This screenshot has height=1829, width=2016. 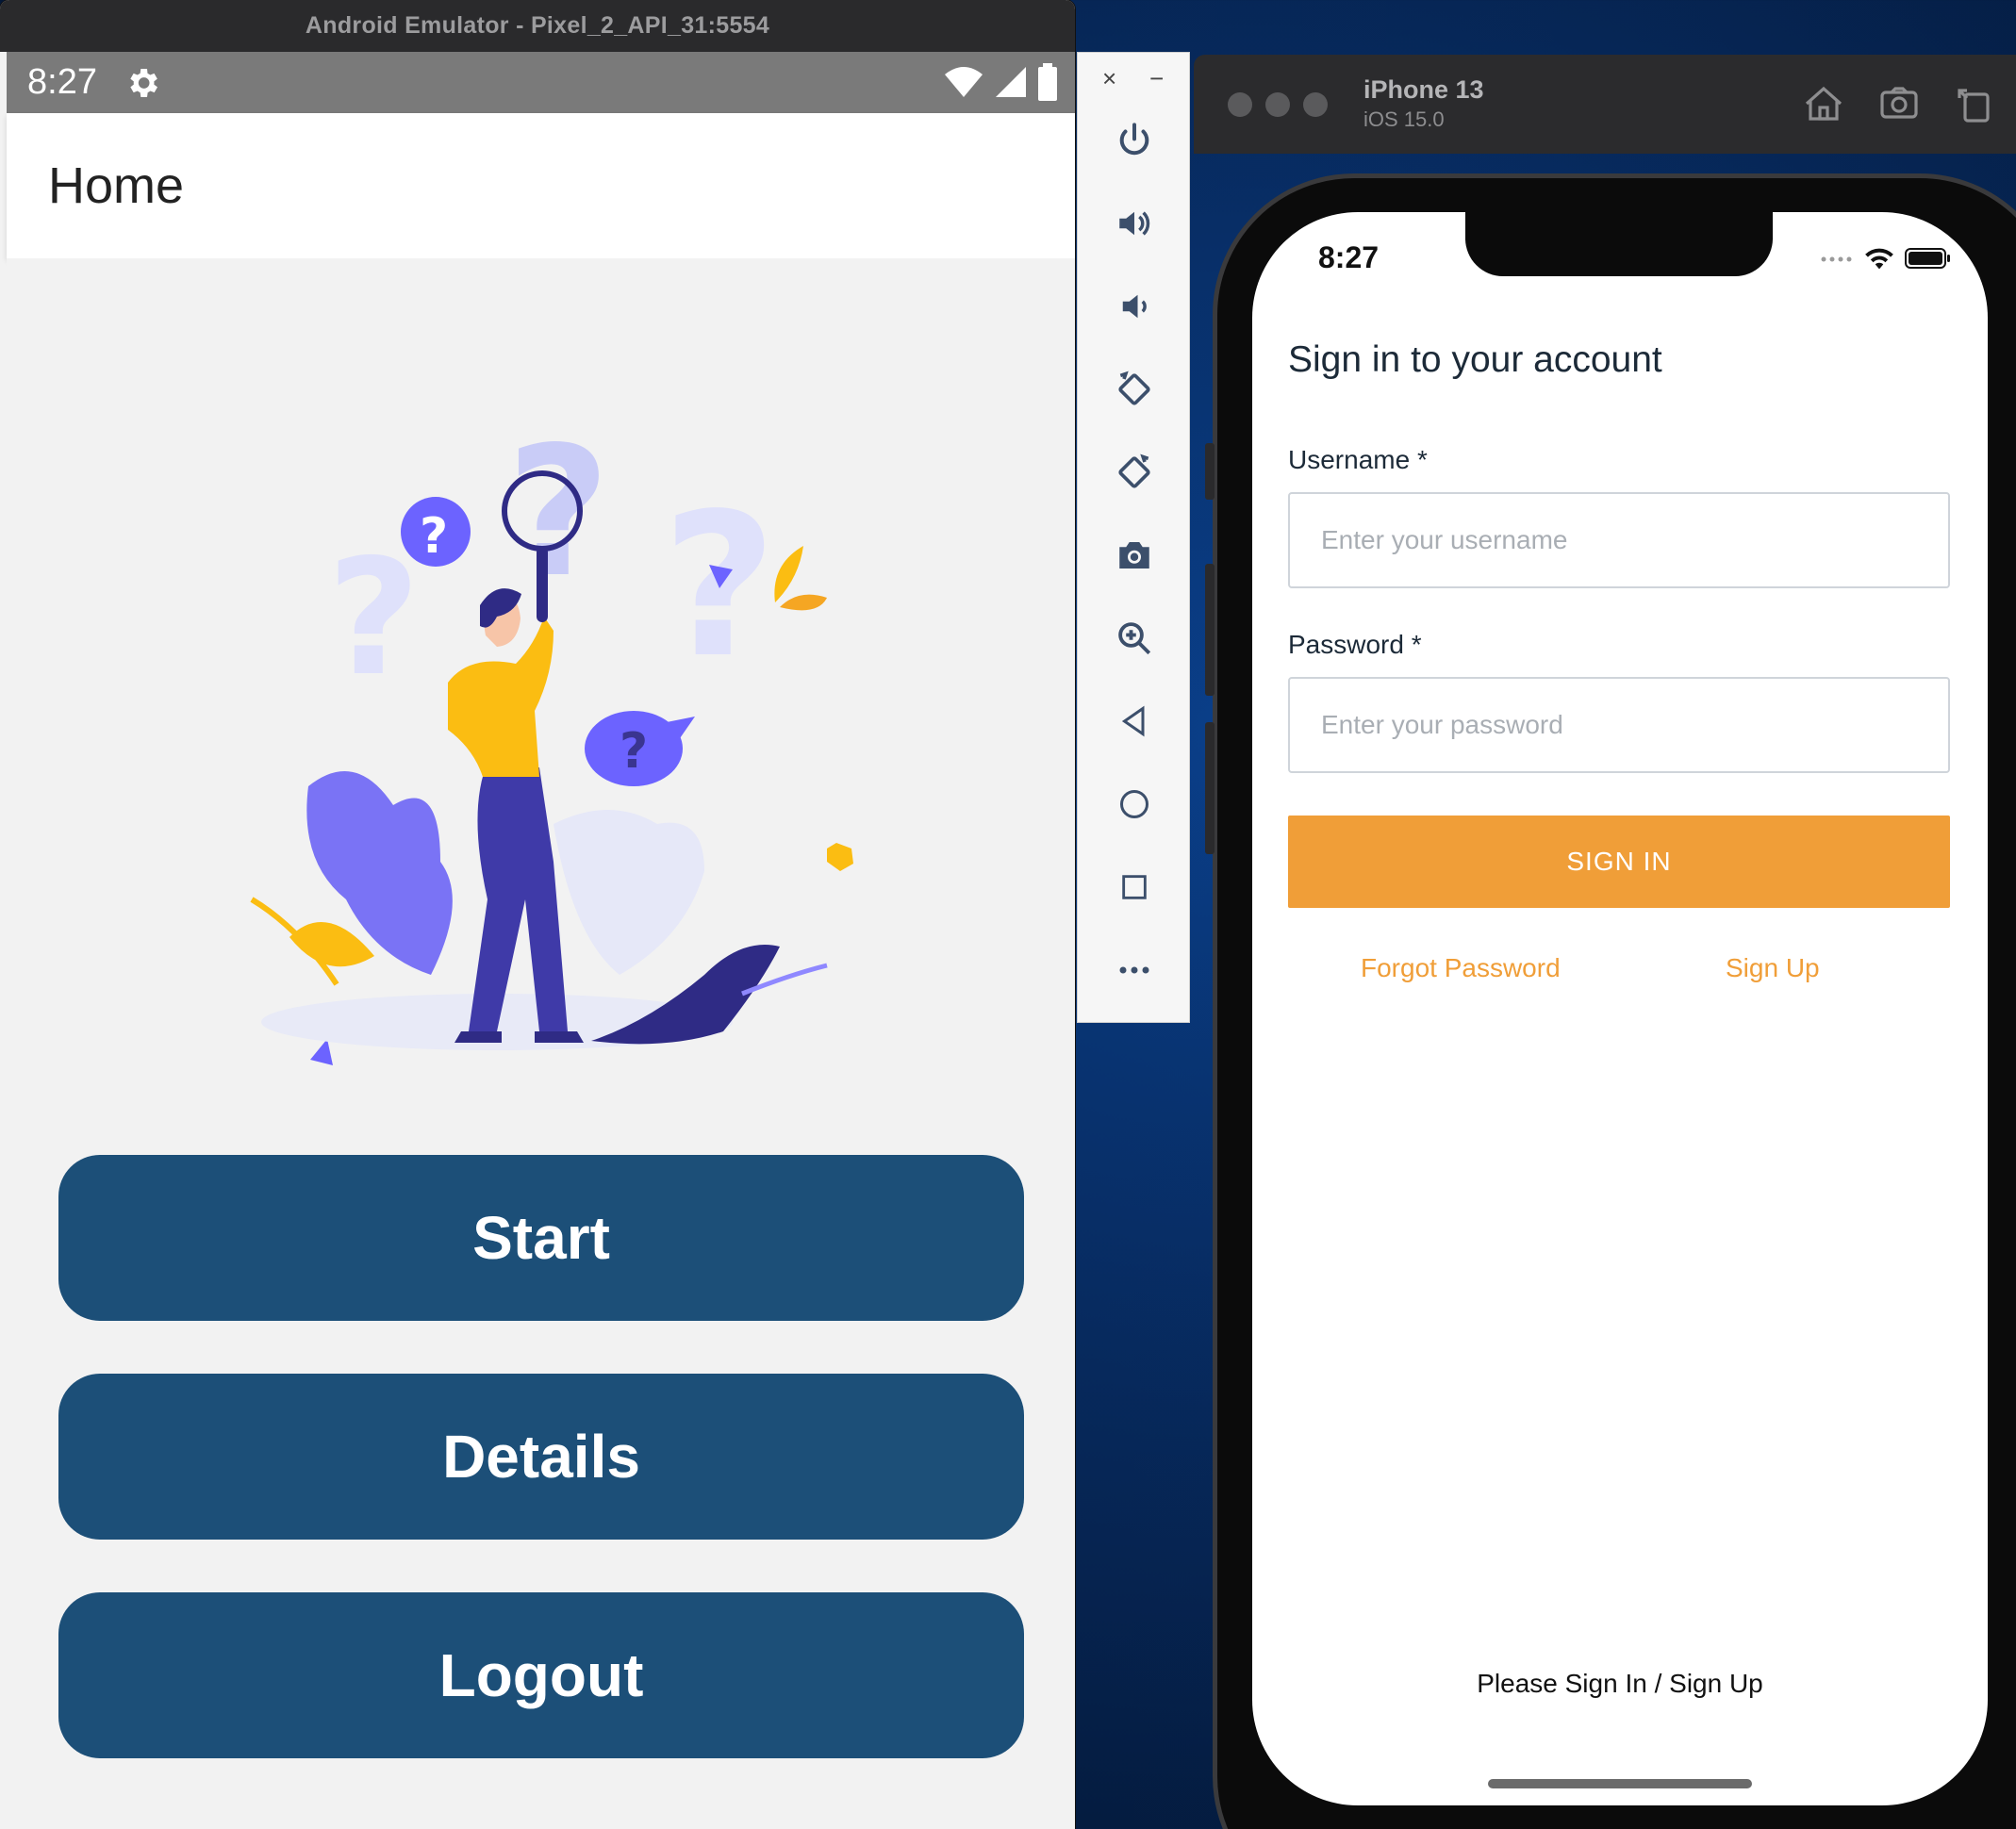 I want to click on android-status-time: 8:27, so click(x=62, y=82).